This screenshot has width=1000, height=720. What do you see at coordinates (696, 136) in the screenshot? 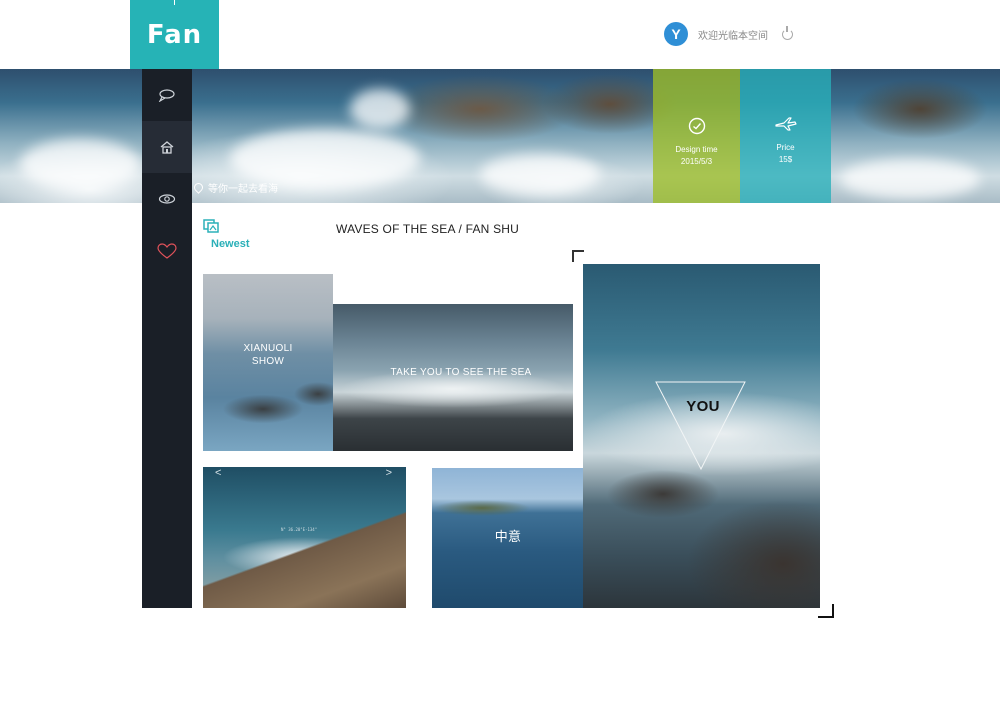
I see `design-time-card: Design time 2015/5/3` at bounding box center [696, 136].